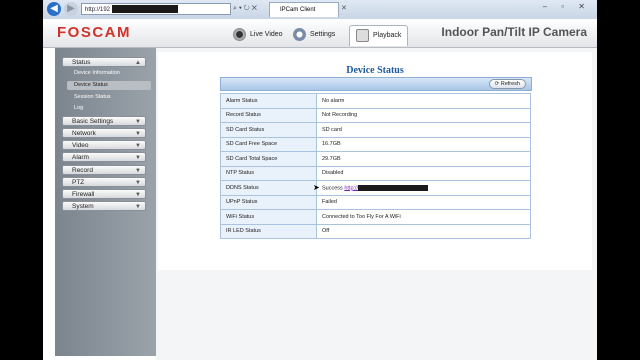  What do you see at coordinates (83, 194) in the screenshot?
I see `section-label: Firewall` at bounding box center [83, 194].